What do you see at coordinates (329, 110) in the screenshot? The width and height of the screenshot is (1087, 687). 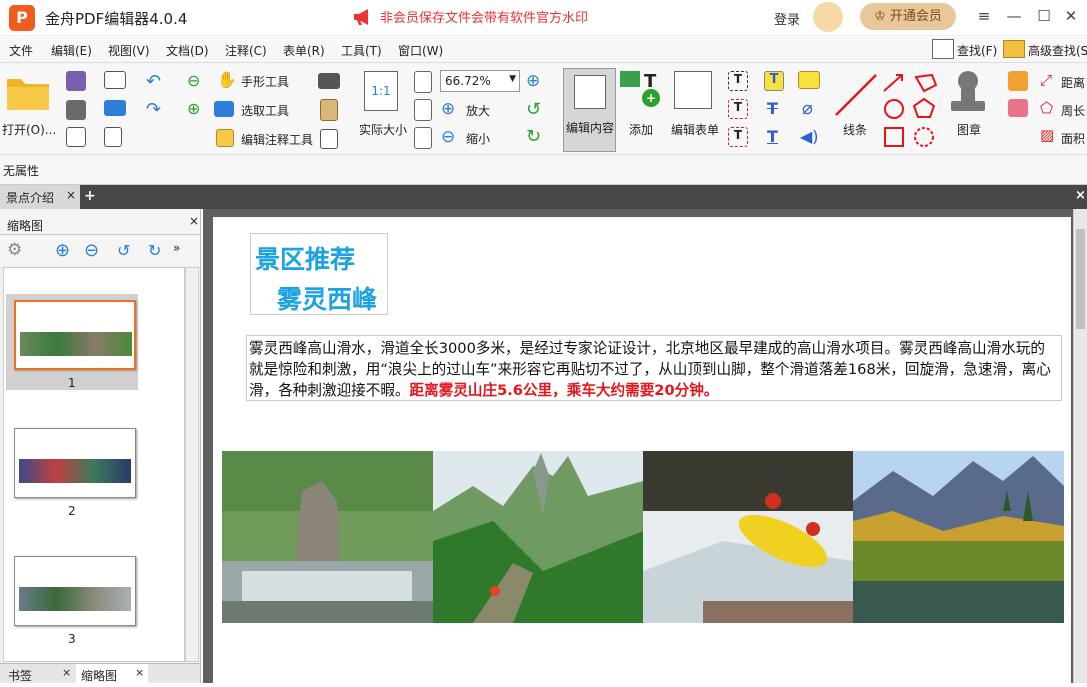 I see `clipboard-icon` at bounding box center [329, 110].